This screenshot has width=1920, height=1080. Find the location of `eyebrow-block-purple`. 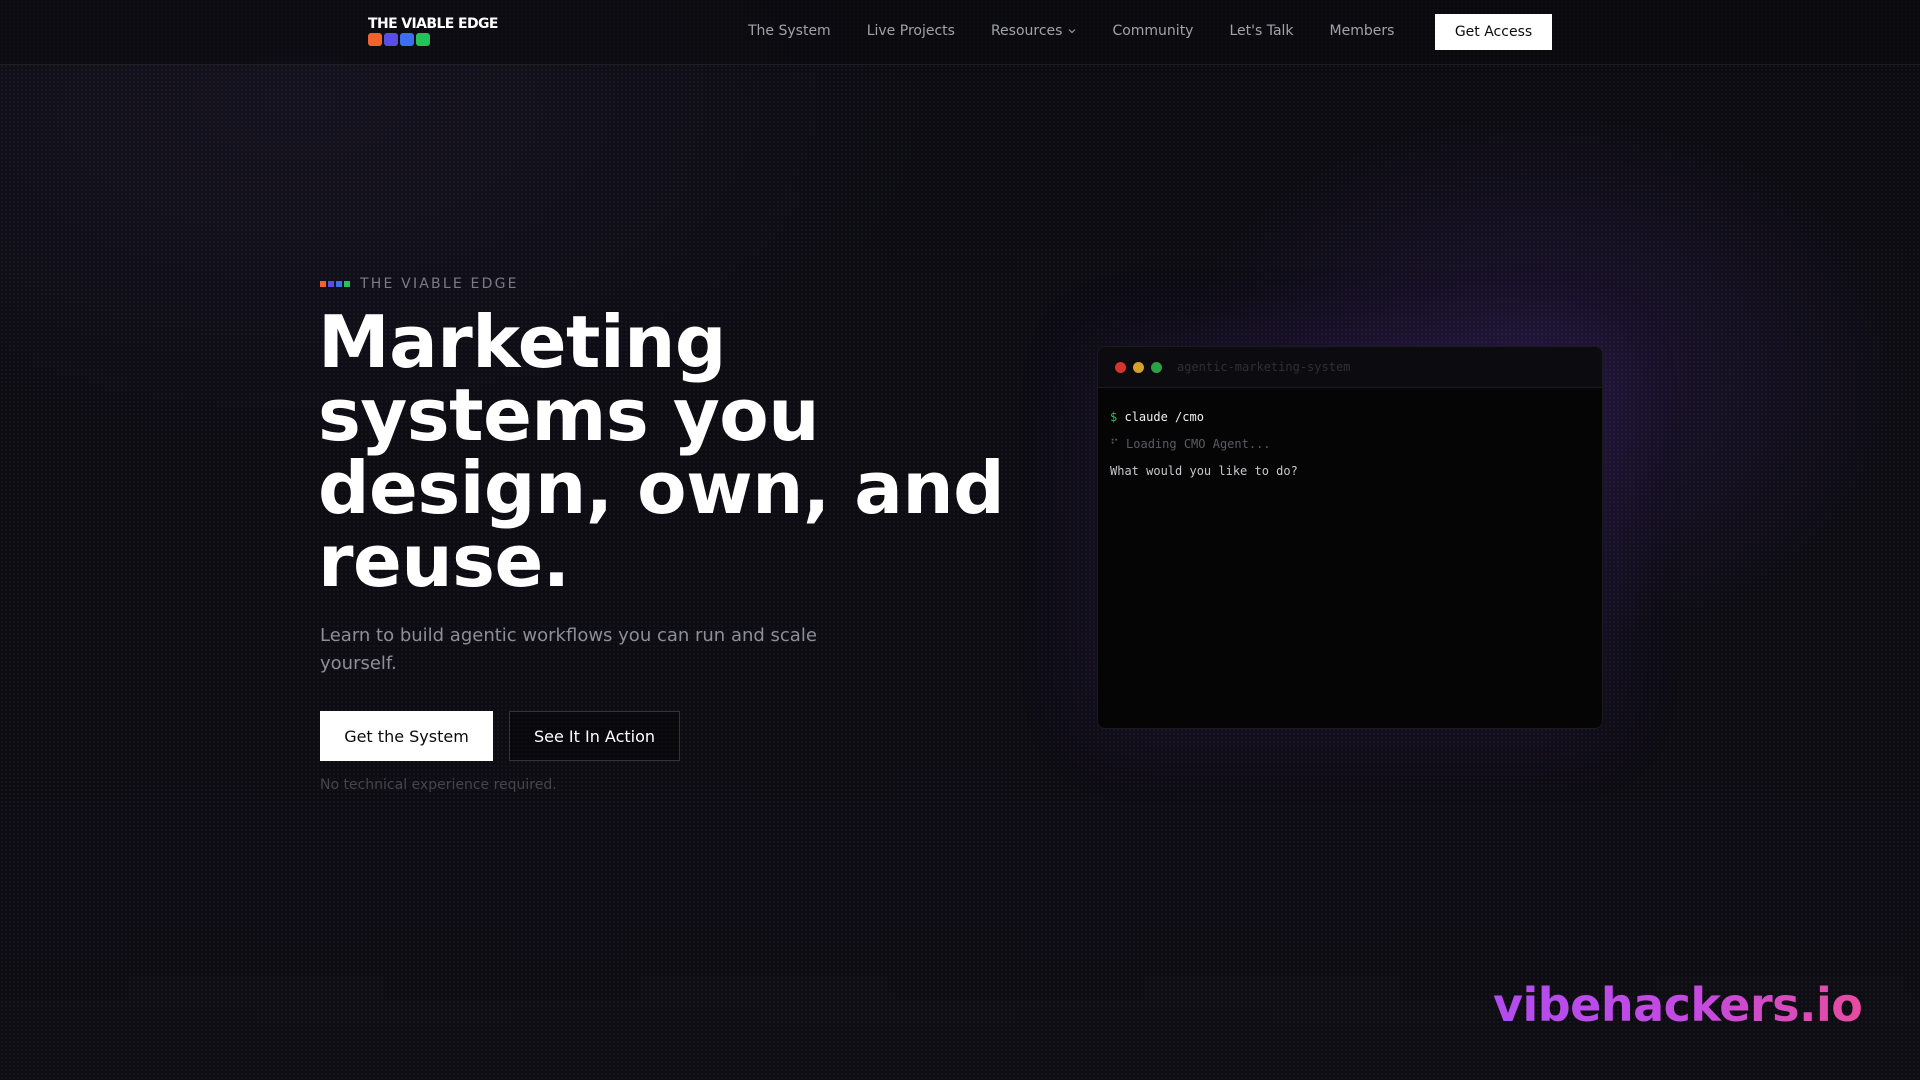

eyebrow-block-purple is located at coordinates (331, 284).